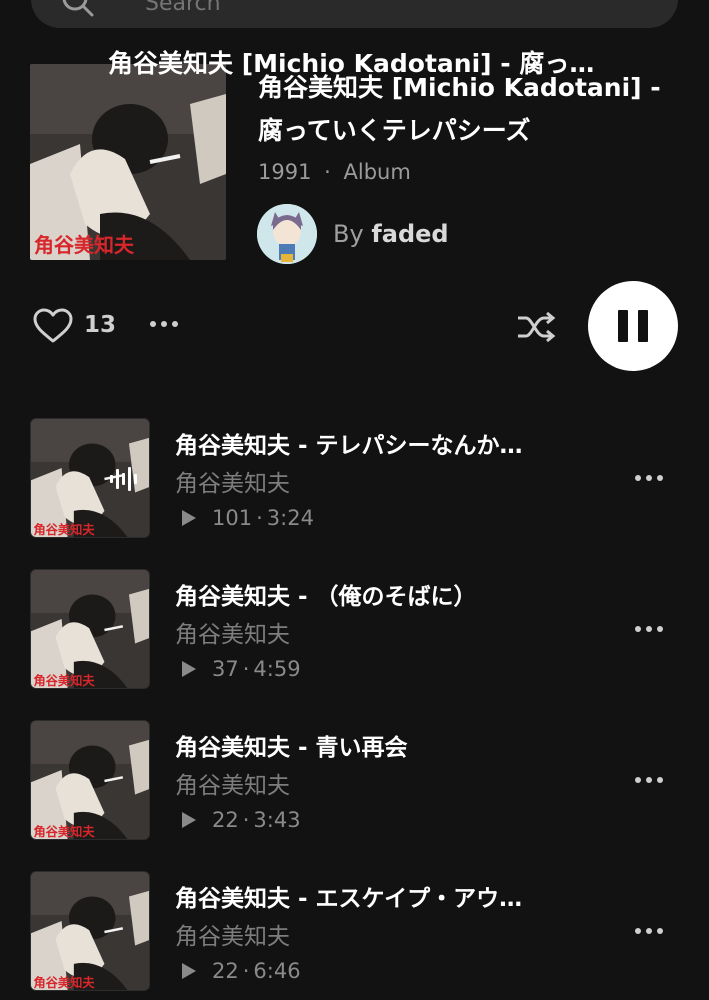 The height and width of the screenshot is (1000, 709). What do you see at coordinates (623, 326) in the screenshot?
I see `pause-icon` at bounding box center [623, 326].